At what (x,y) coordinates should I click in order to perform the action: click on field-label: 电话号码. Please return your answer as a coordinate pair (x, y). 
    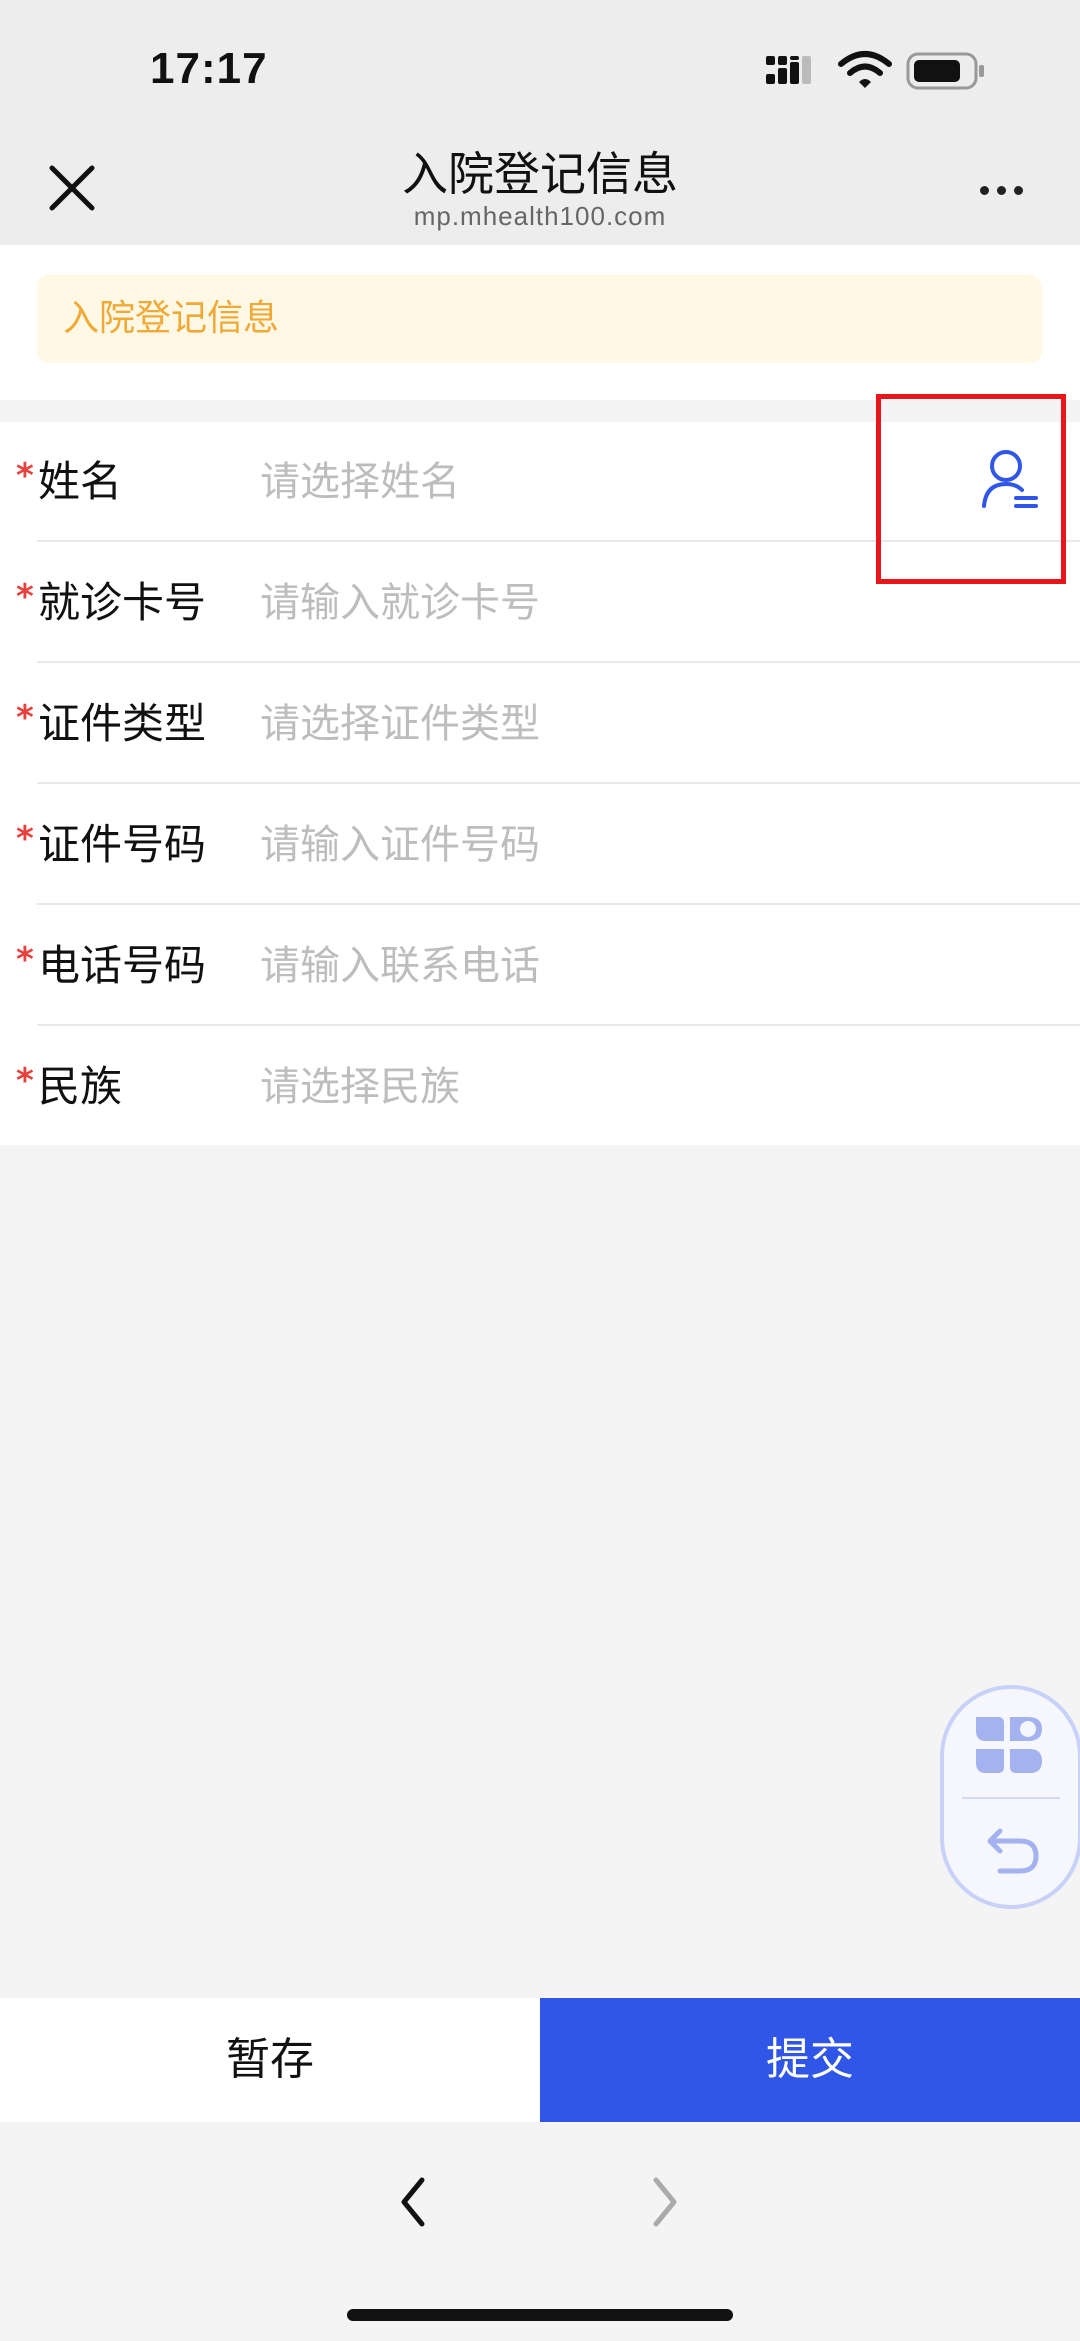
    Looking at the image, I should click on (122, 965).